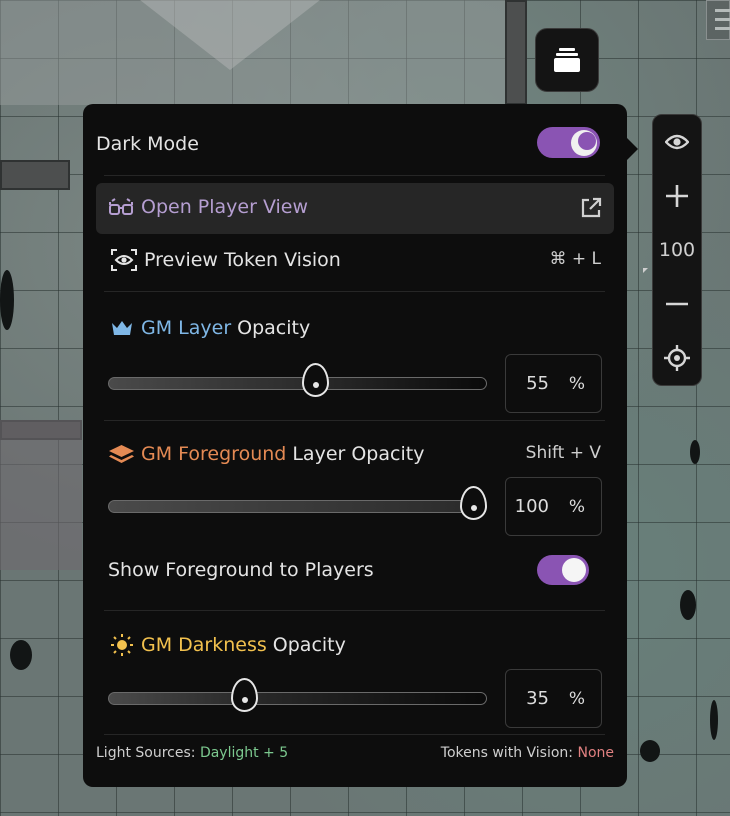 The height and width of the screenshot is (816, 730). What do you see at coordinates (584, 142) in the screenshot?
I see `moon-icon` at bounding box center [584, 142].